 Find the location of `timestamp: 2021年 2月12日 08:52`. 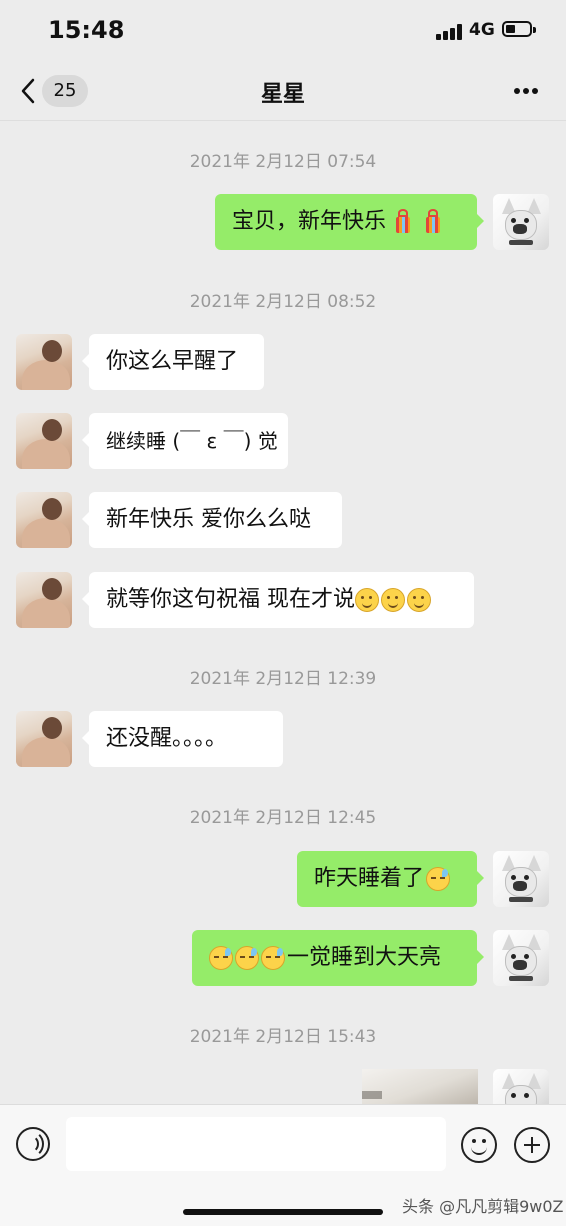

timestamp: 2021年 2月12日 08:52 is located at coordinates (283, 302).